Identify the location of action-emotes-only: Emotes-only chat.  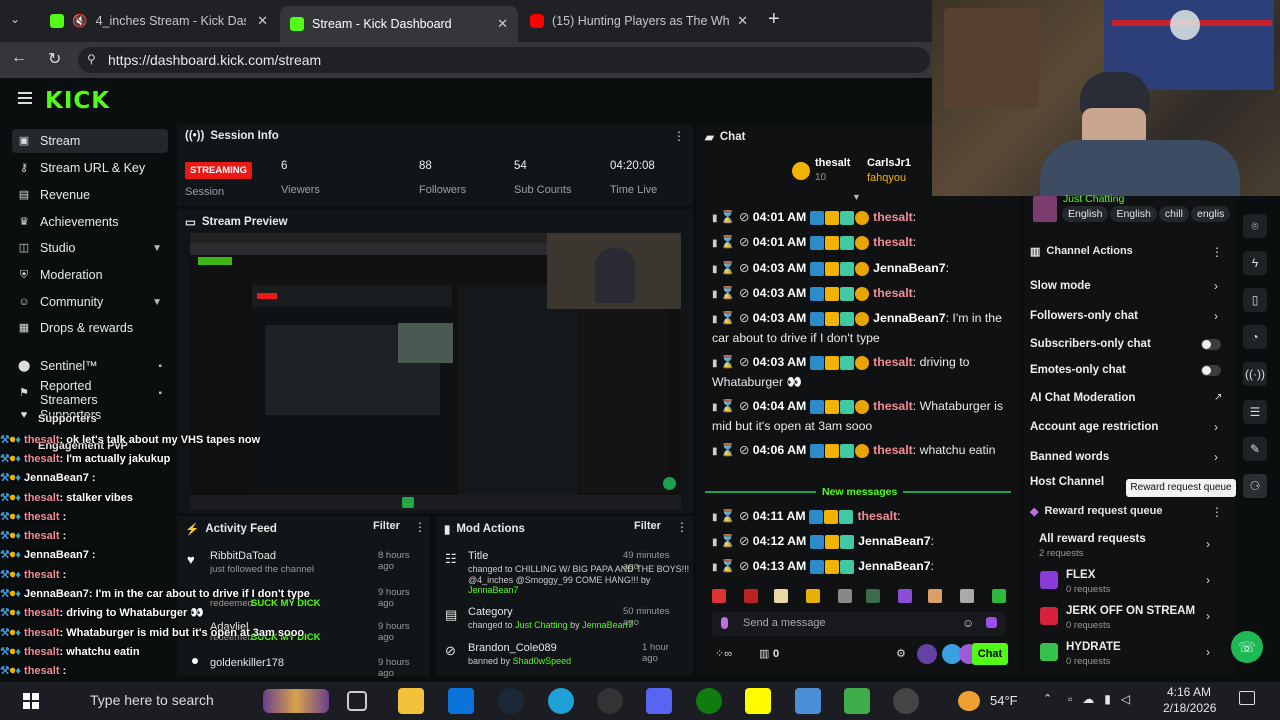
(1078, 370).